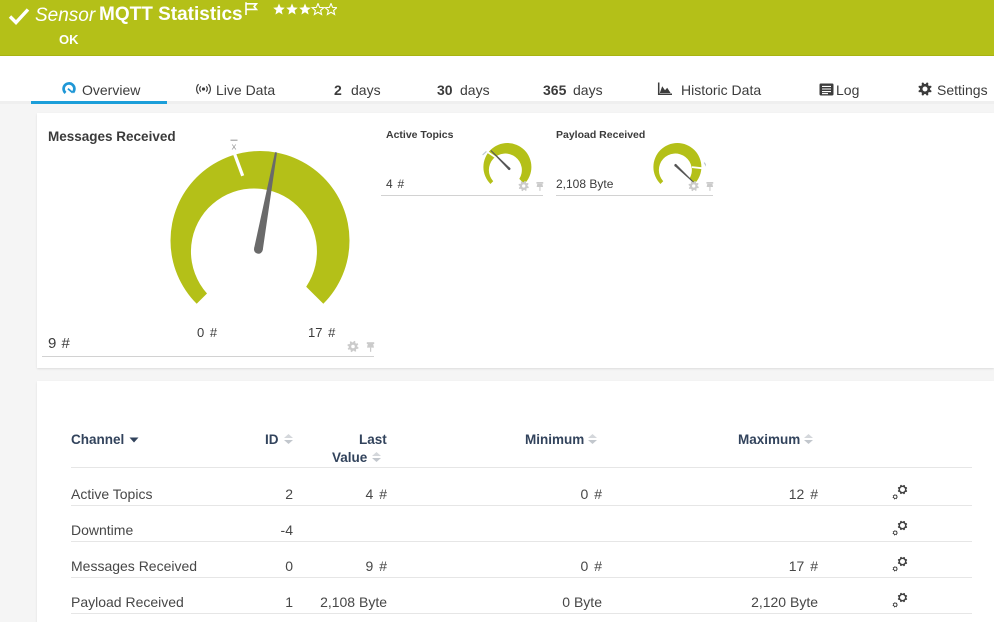  What do you see at coordinates (234, 147) in the screenshot?
I see `svg-text: x` at bounding box center [234, 147].